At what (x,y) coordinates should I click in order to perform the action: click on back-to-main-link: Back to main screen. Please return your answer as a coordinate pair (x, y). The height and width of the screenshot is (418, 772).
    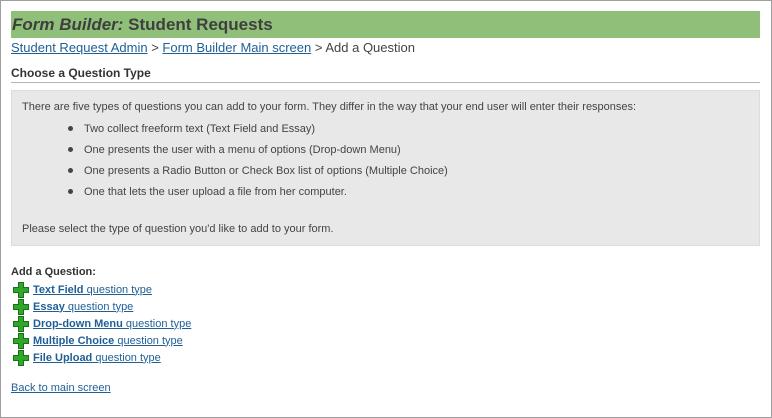
    Looking at the image, I should click on (61, 388).